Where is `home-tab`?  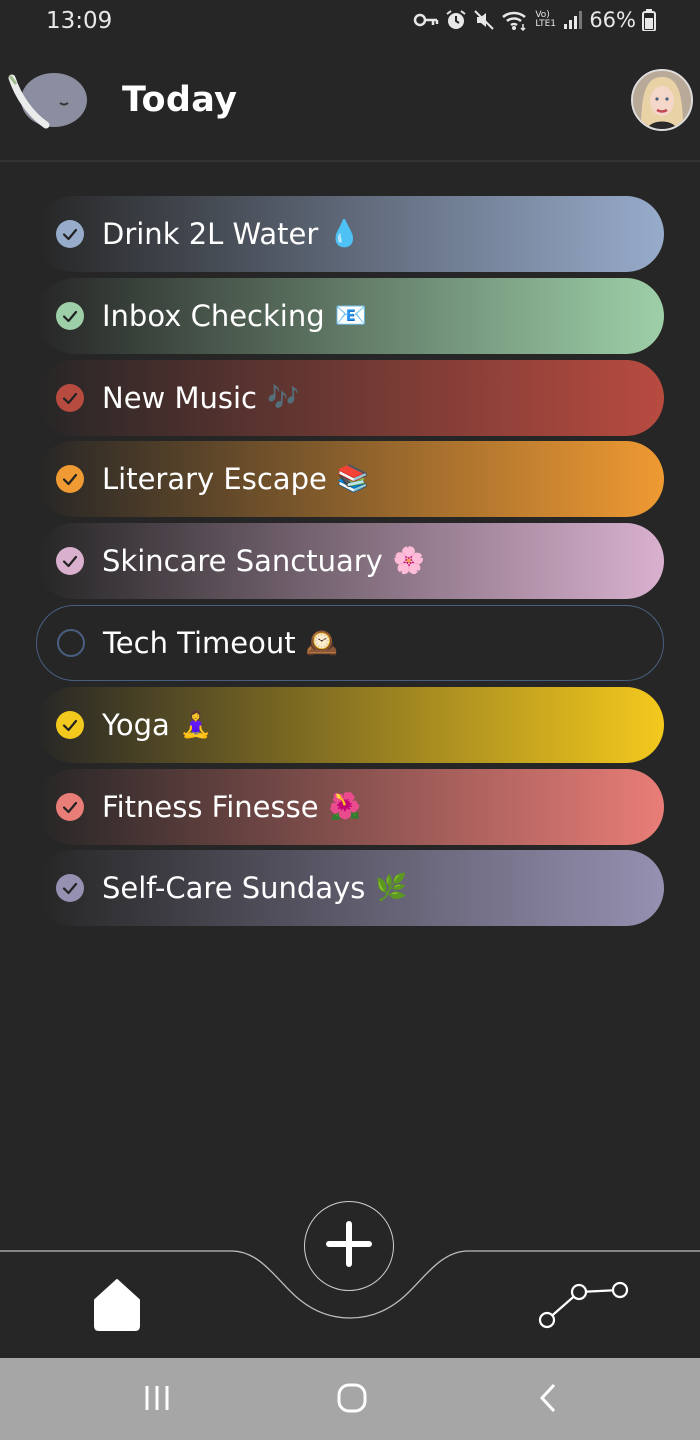
home-tab is located at coordinates (117, 1305).